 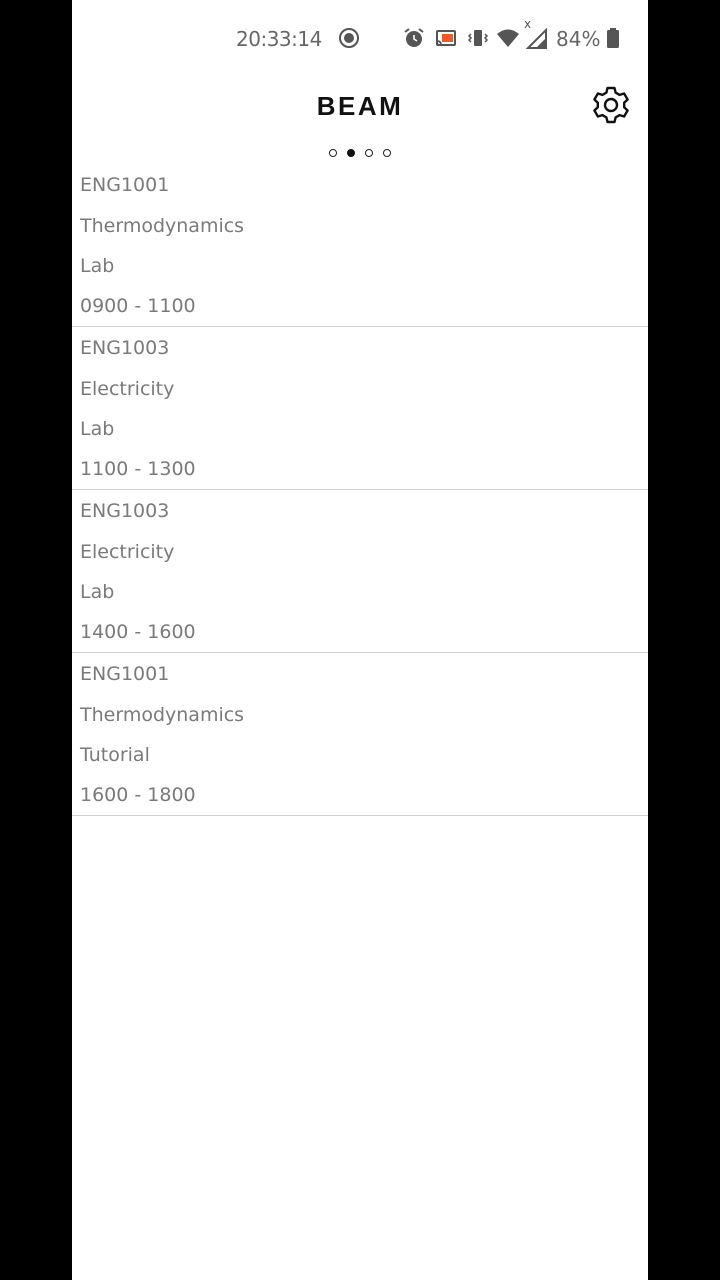 What do you see at coordinates (578, 39) in the screenshot?
I see `battery-percent: 84%` at bounding box center [578, 39].